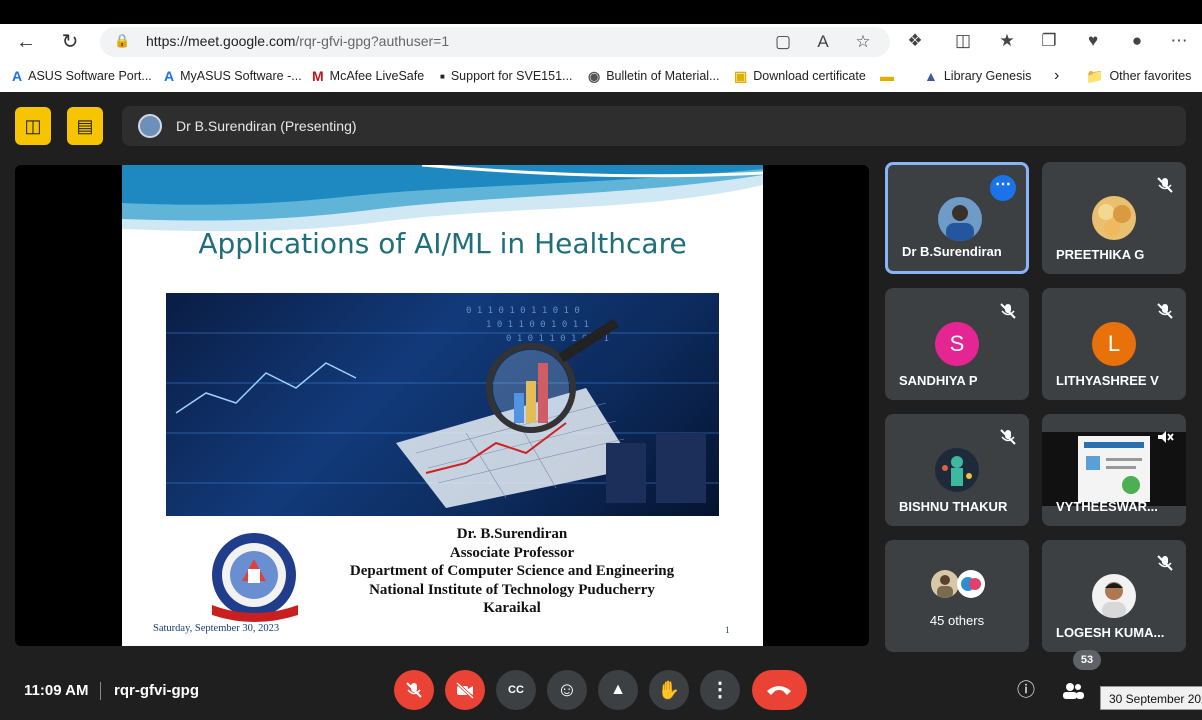 The image size is (1202, 720). I want to click on present-screen-icon: ▲, so click(618, 689).